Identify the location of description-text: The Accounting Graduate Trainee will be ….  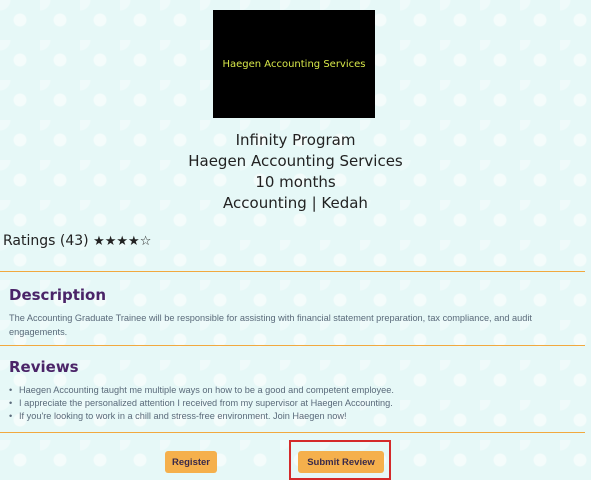
(270, 325).